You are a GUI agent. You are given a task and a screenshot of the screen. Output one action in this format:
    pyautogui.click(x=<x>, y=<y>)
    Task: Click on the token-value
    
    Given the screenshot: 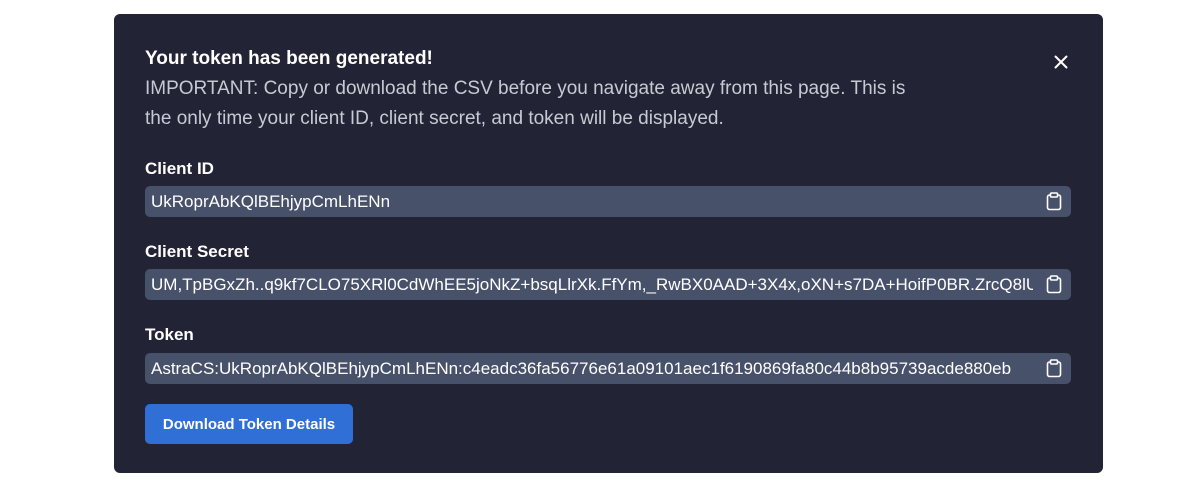 What is the action you would take?
    pyautogui.click(x=592, y=368)
    